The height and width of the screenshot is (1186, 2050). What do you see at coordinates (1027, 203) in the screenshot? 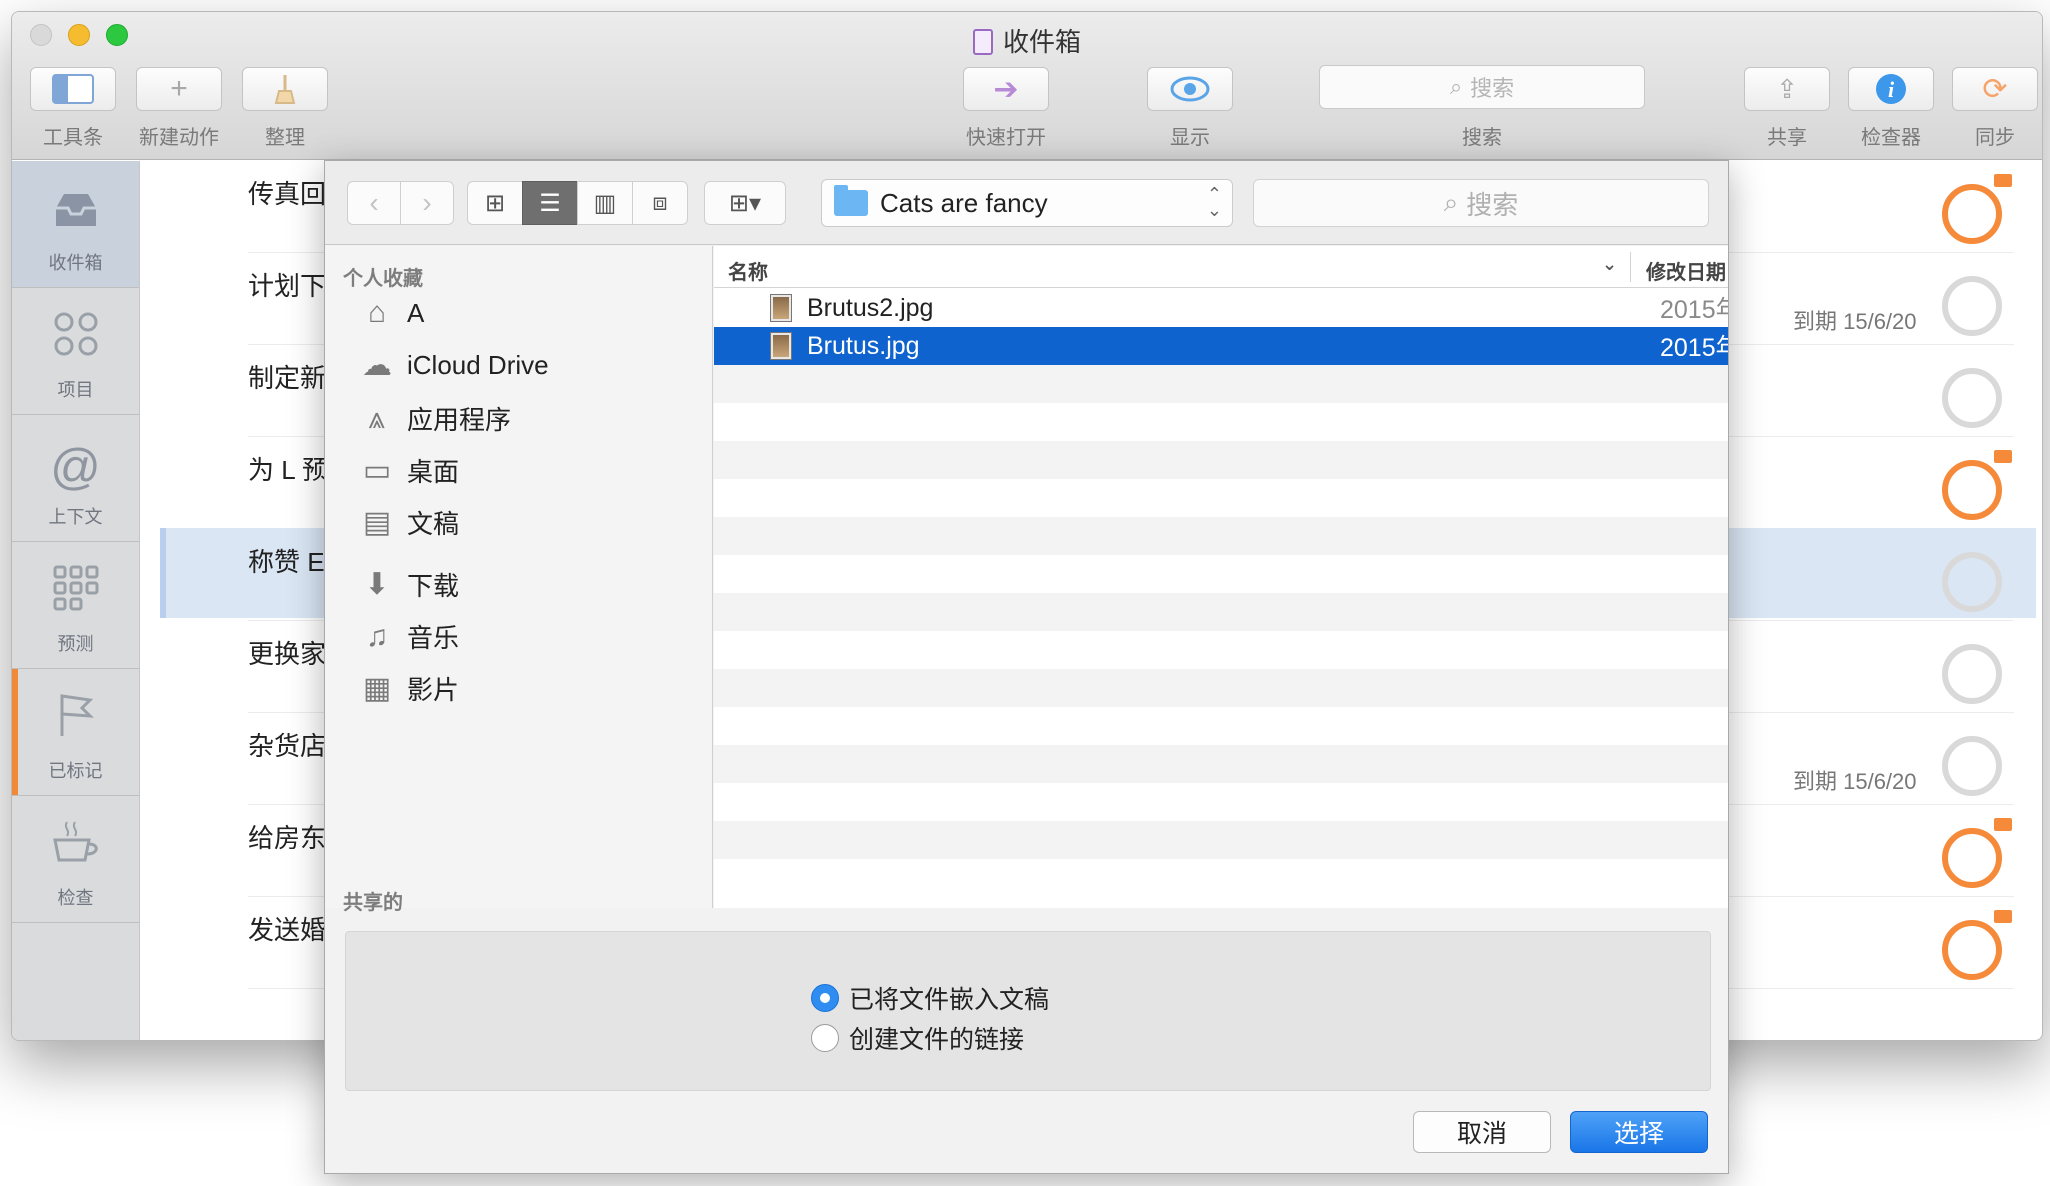
I see `path-popup: Cats are fancy ⌃ ⌄` at bounding box center [1027, 203].